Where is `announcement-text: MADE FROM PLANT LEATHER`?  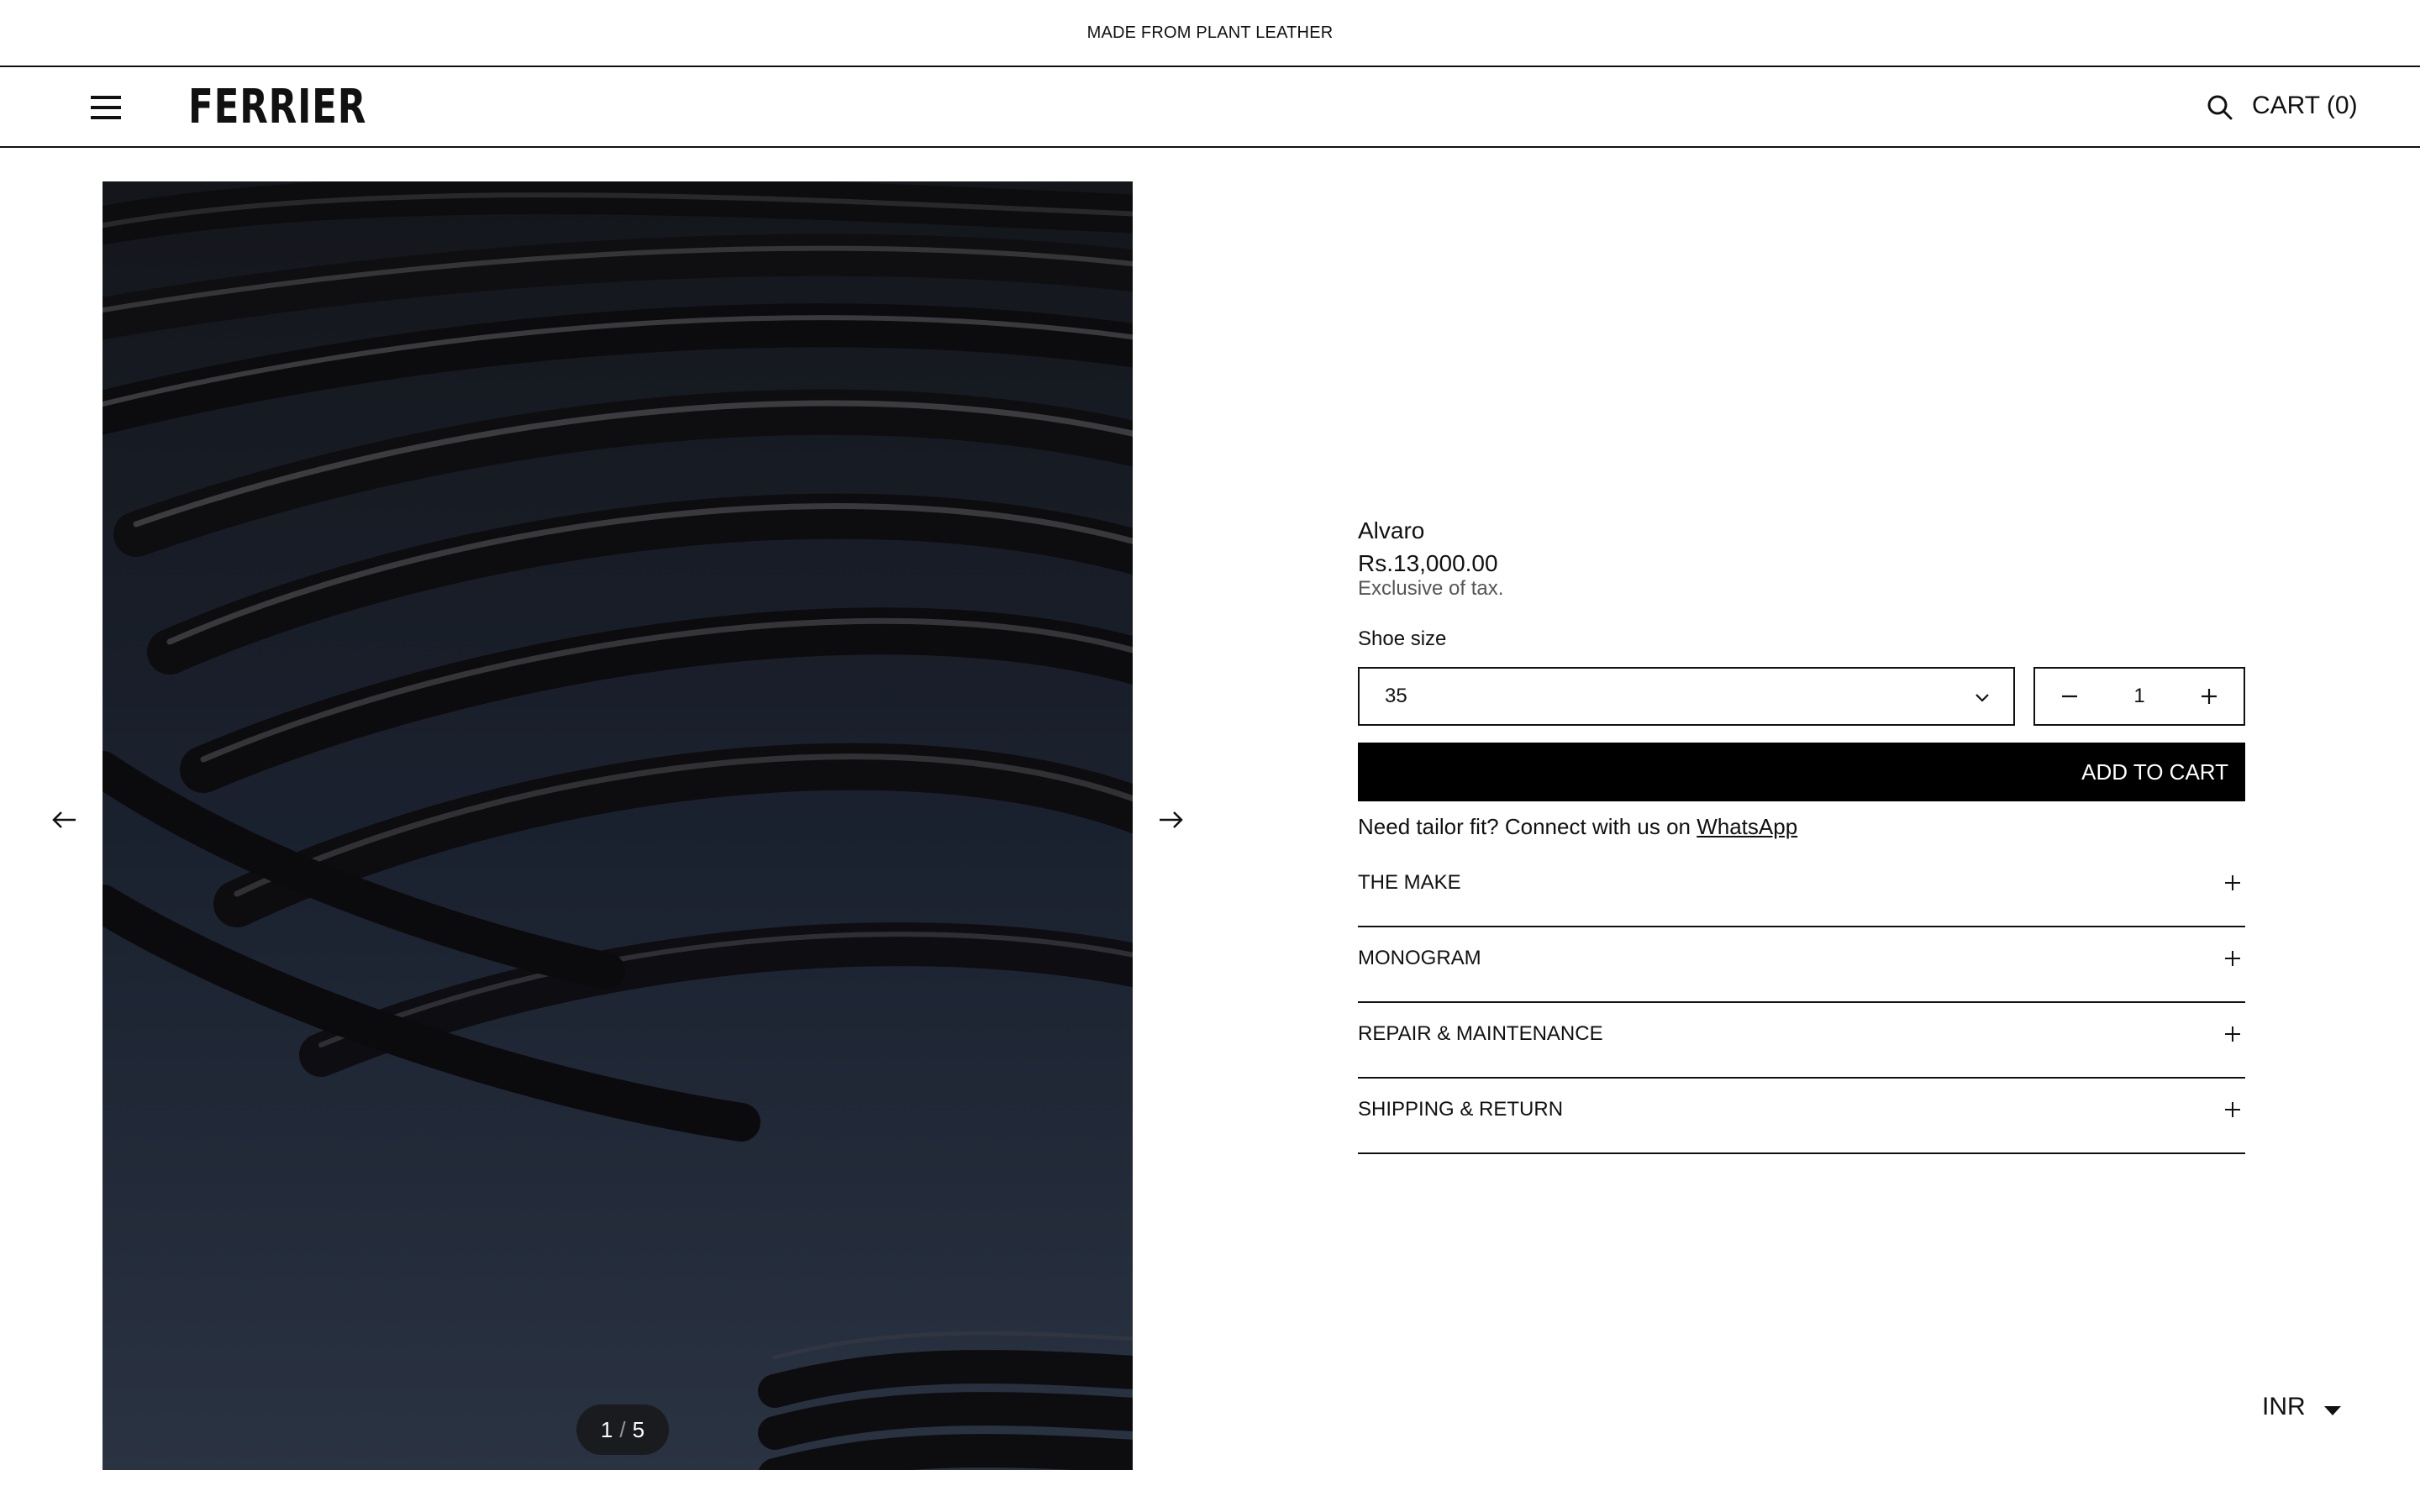
announcement-text: MADE FROM PLANT LEATHER is located at coordinates (1210, 32).